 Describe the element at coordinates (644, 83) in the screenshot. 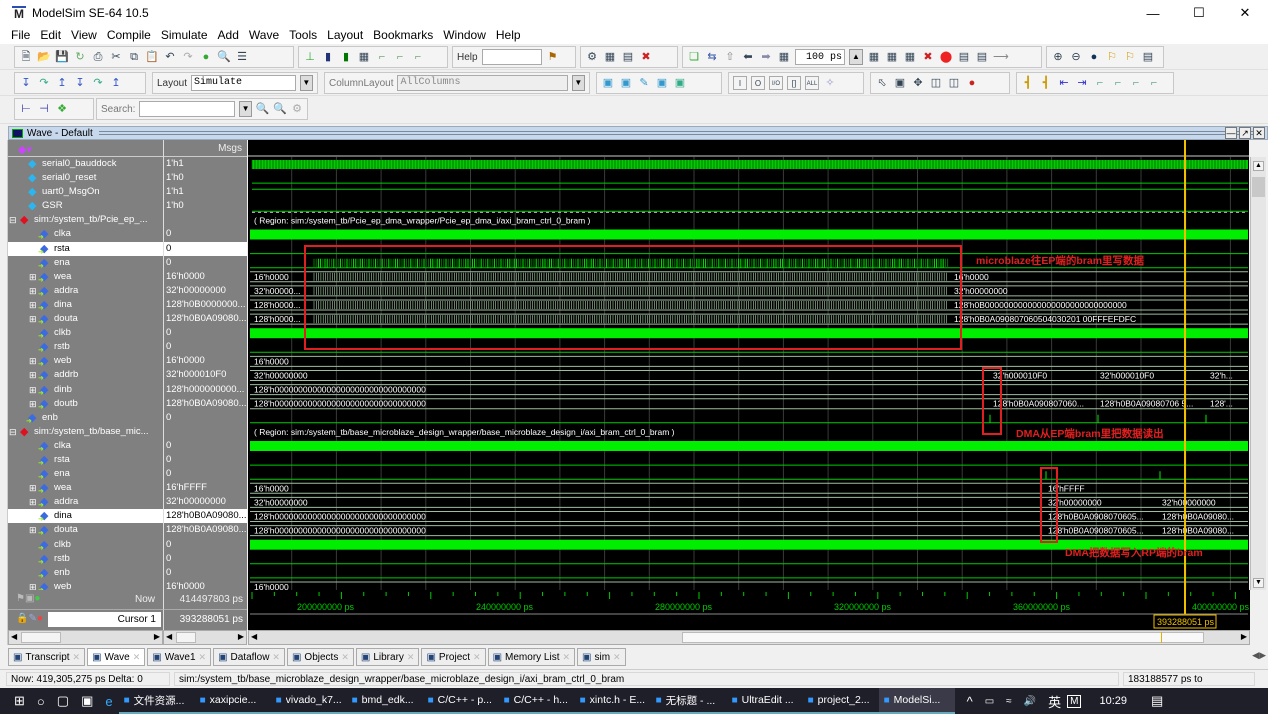

I see `edit-icon: ✎` at that location.